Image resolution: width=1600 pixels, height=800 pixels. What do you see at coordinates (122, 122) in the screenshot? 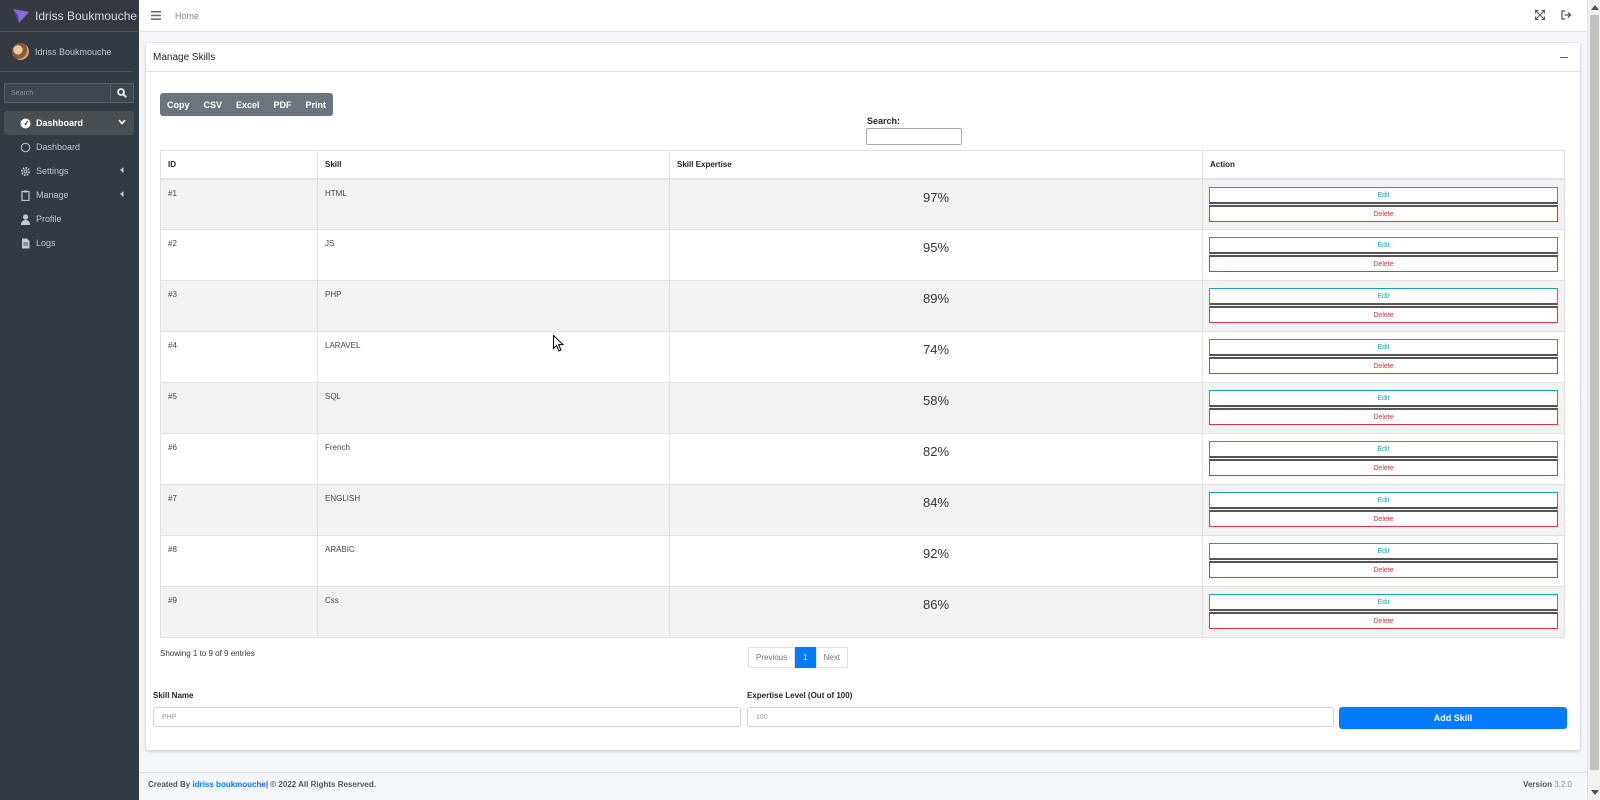
I see `chevron-down-icon` at bounding box center [122, 122].